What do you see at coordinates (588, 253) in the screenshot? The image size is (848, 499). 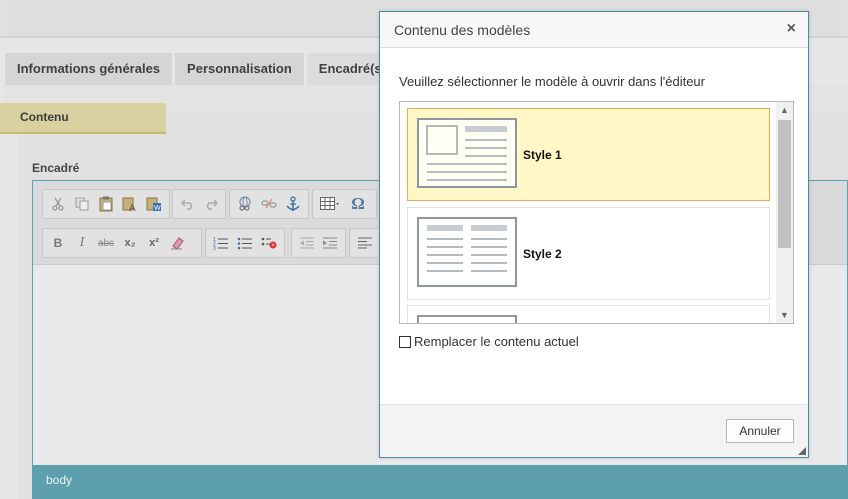 I see `template-item-style-2: Style 2` at bounding box center [588, 253].